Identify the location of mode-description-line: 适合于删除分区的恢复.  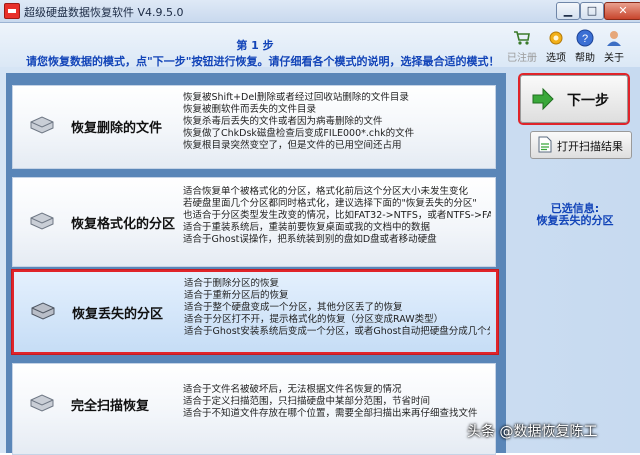
(232, 283).